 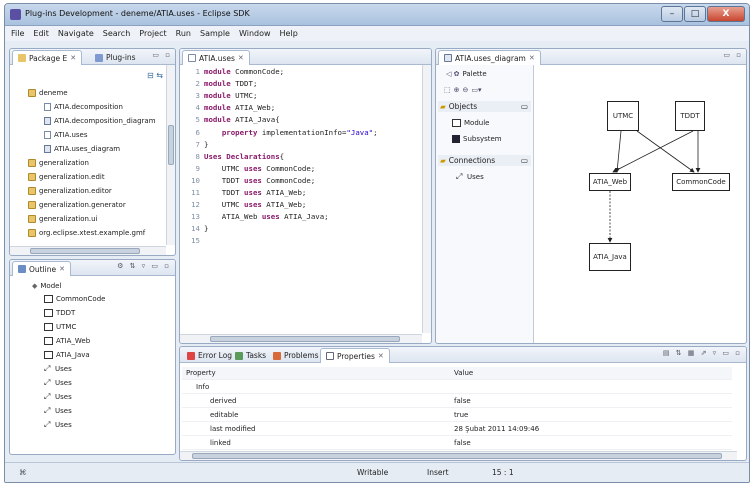 What do you see at coordinates (100, 121) in the screenshot?
I see `tree-item: ATIA.decomposition_diagram` at bounding box center [100, 121].